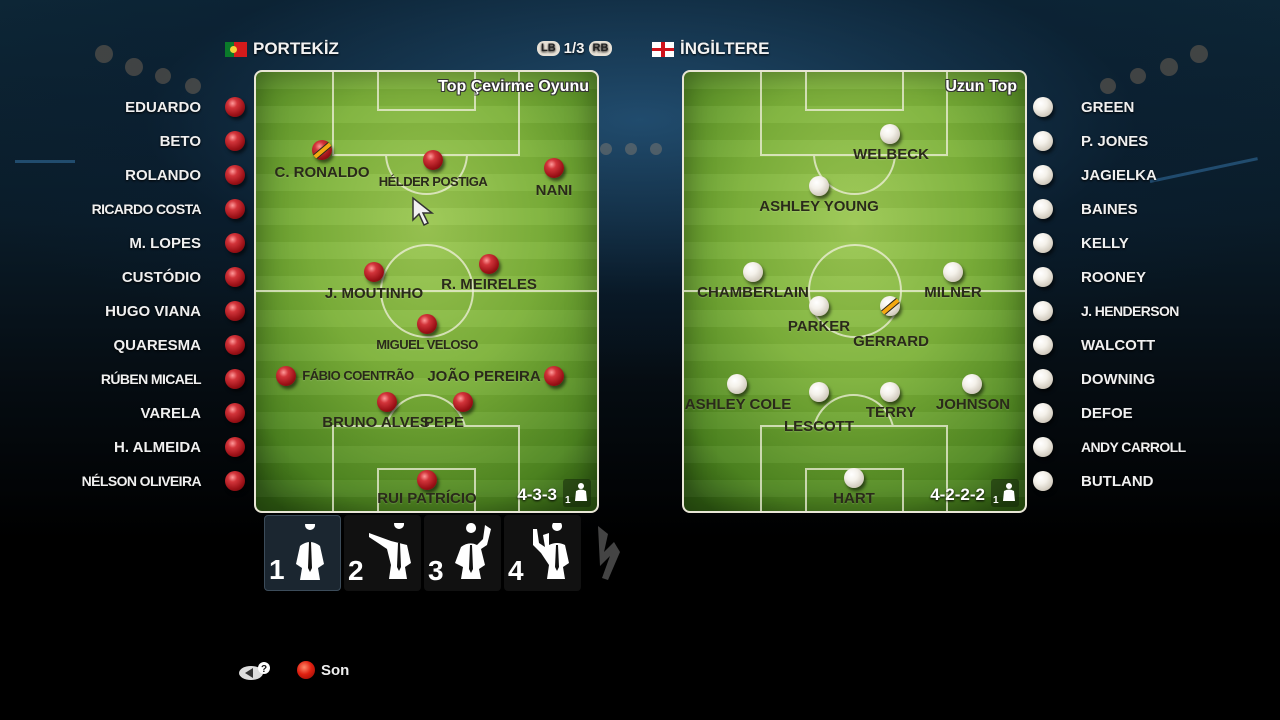  What do you see at coordinates (554, 190) in the screenshot?
I see `pitch-player-name: NANI` at bounding box center [554, 190].